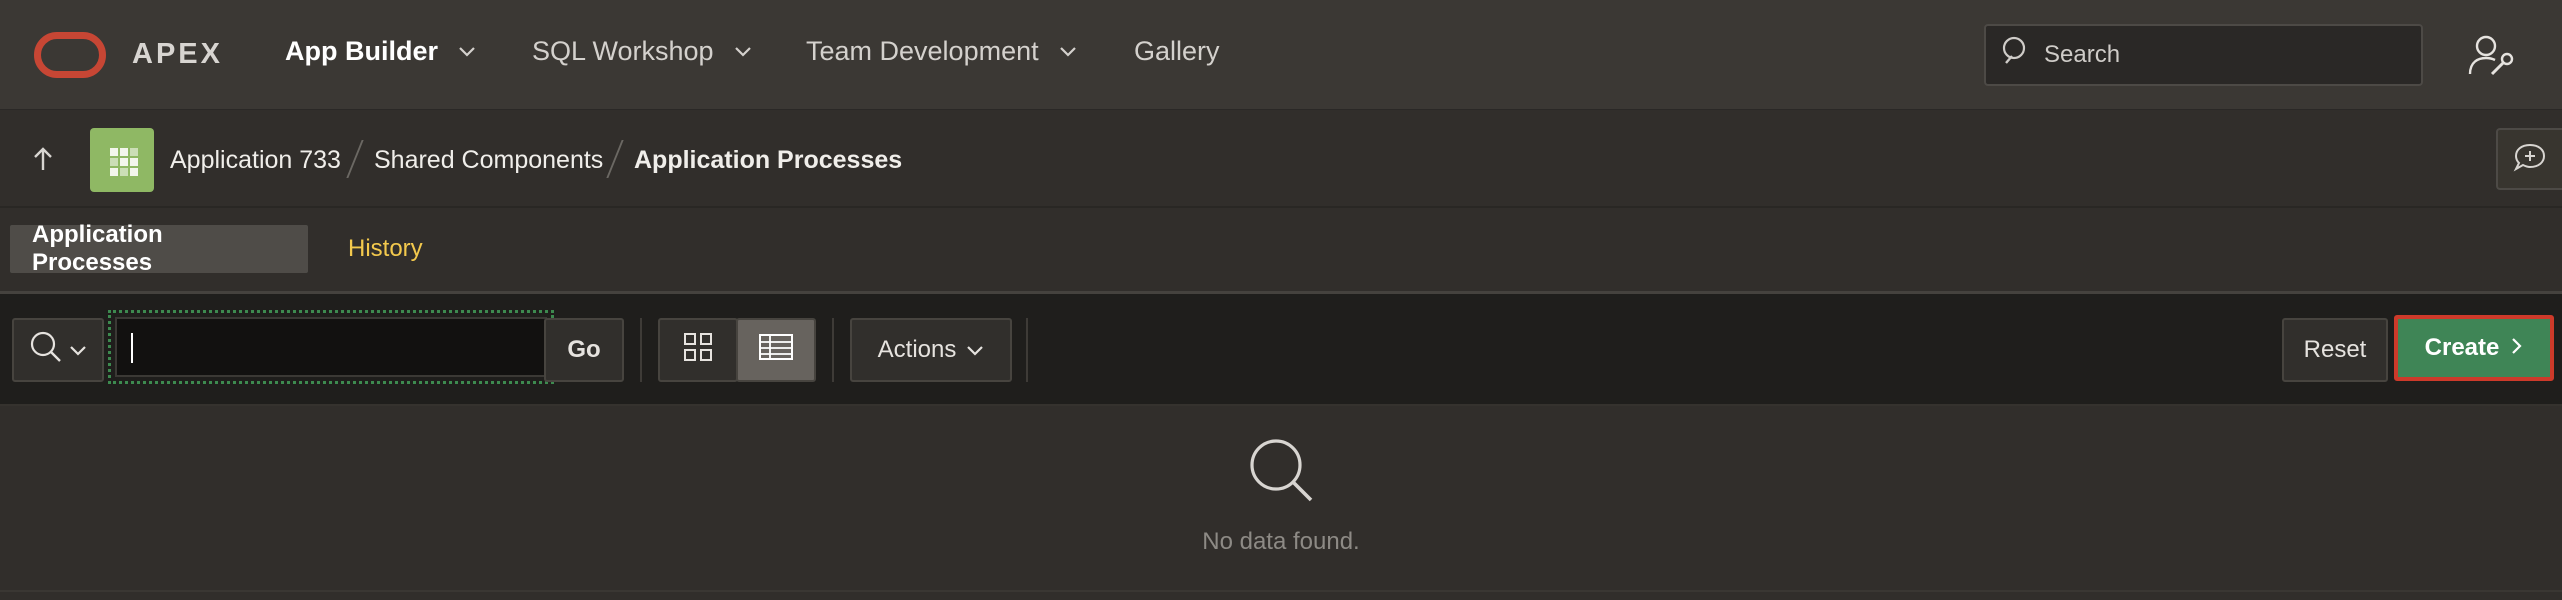  What do you see at coordinates (2203, 55) in the screenshot?
I see `global-search-input: Search` at bounding box center [2203, 55].